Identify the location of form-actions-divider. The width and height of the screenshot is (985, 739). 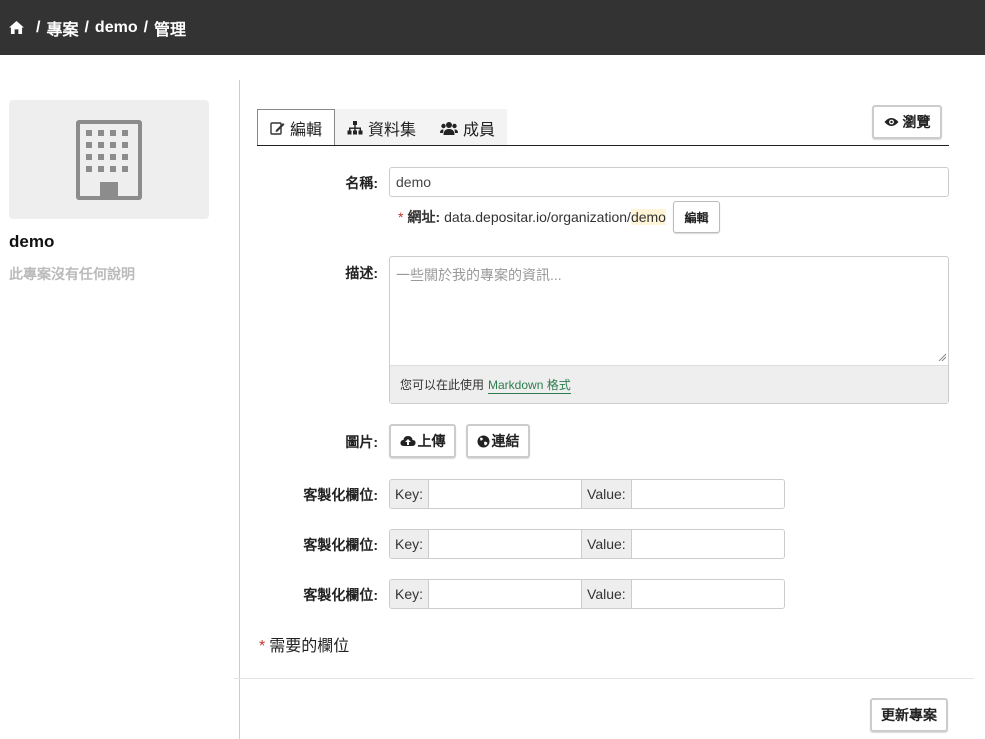
(604, 678).